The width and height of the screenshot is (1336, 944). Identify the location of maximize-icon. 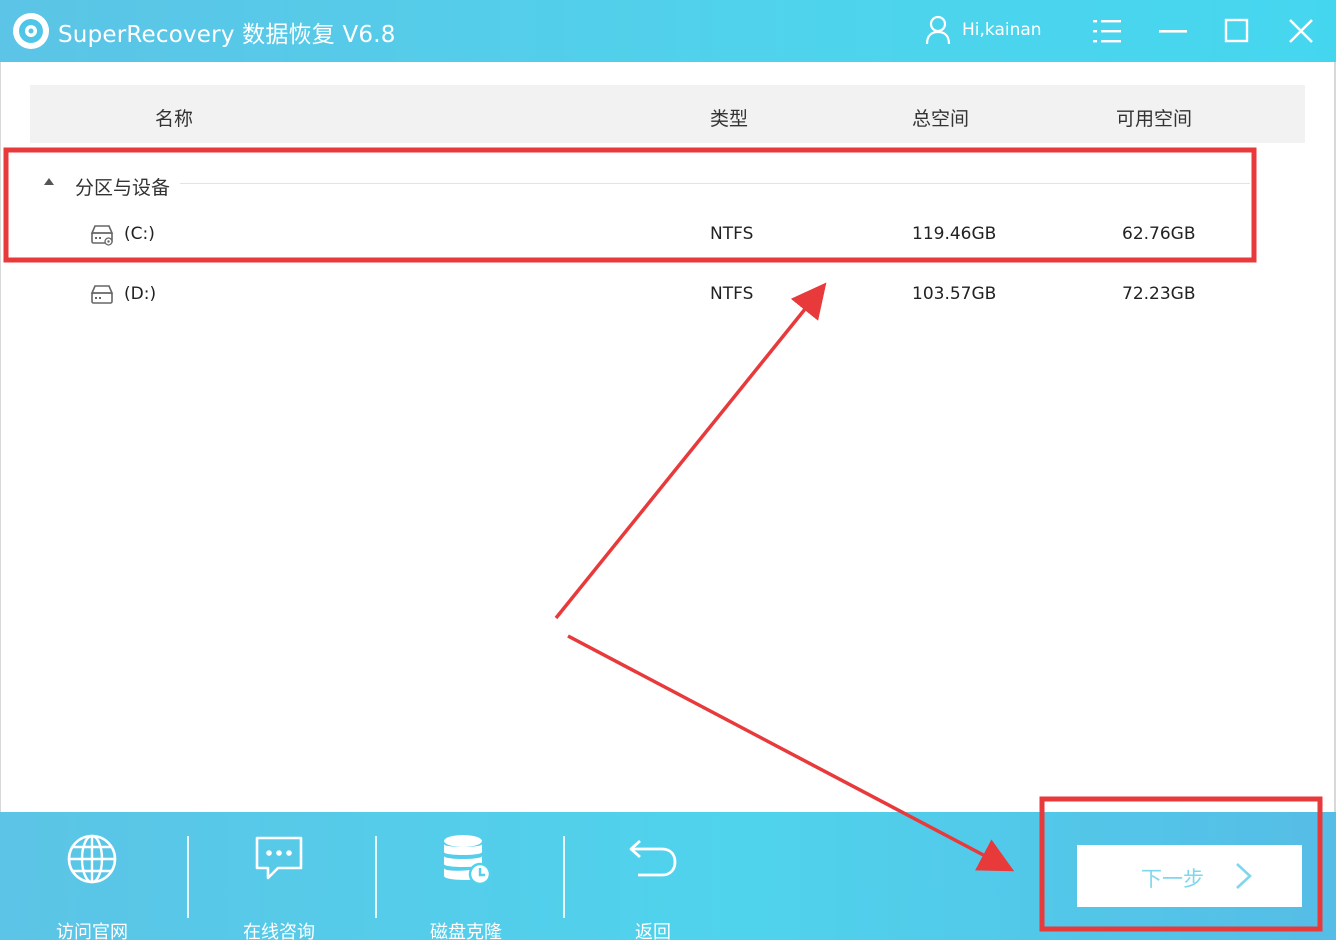
(1236, 30).